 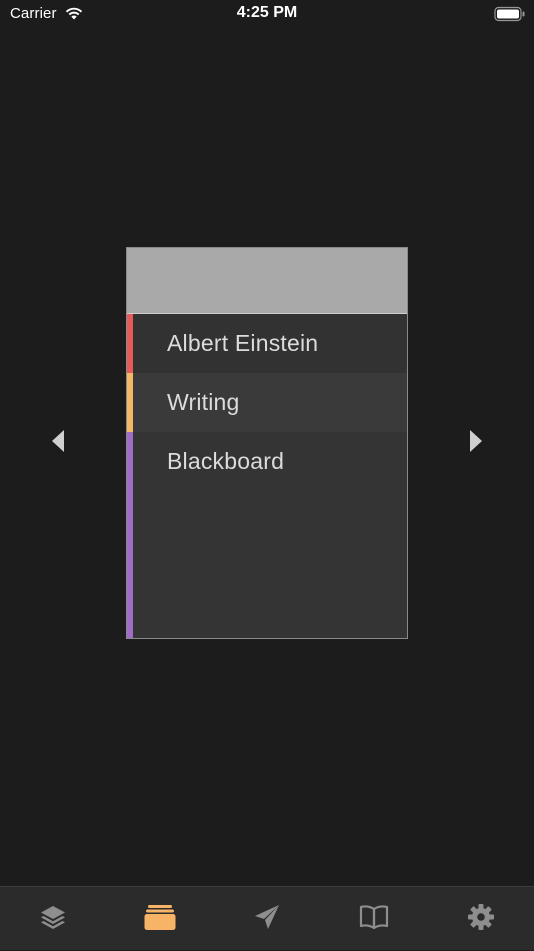 I want to click on book-icon, so click(x=373, y=917).